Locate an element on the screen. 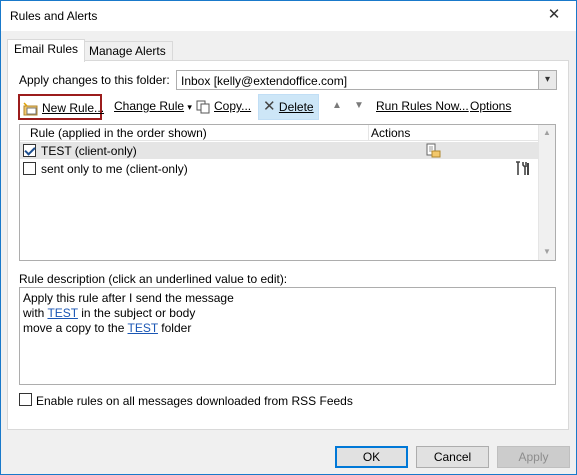 Image resolution: width=577 pixels, height=475 pixels. options-button: Options is located at coordinates (490, 107).